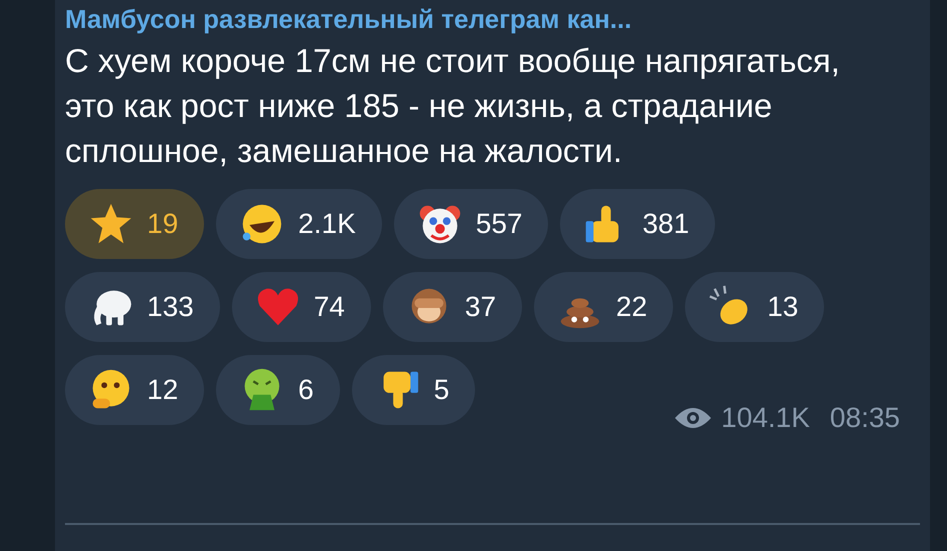 The height and width of the screenshot is (551, 947). I want to click on reaction-button: 133, so click(142, 307).